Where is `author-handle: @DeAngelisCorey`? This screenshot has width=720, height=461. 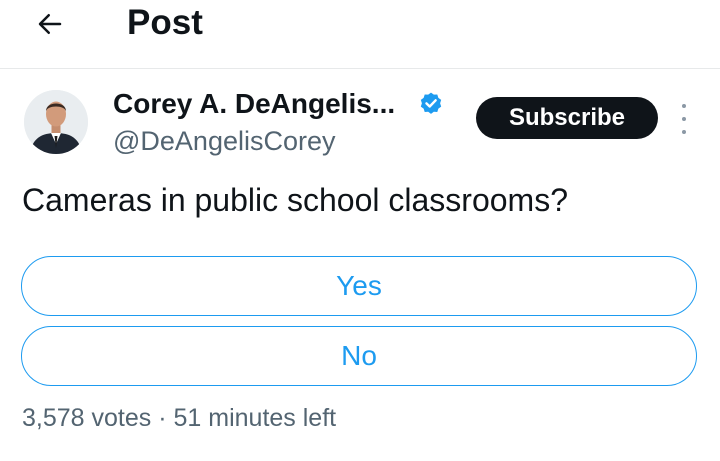 author-handle: @DeAngelisCorey is located at coordinates (224, 141).